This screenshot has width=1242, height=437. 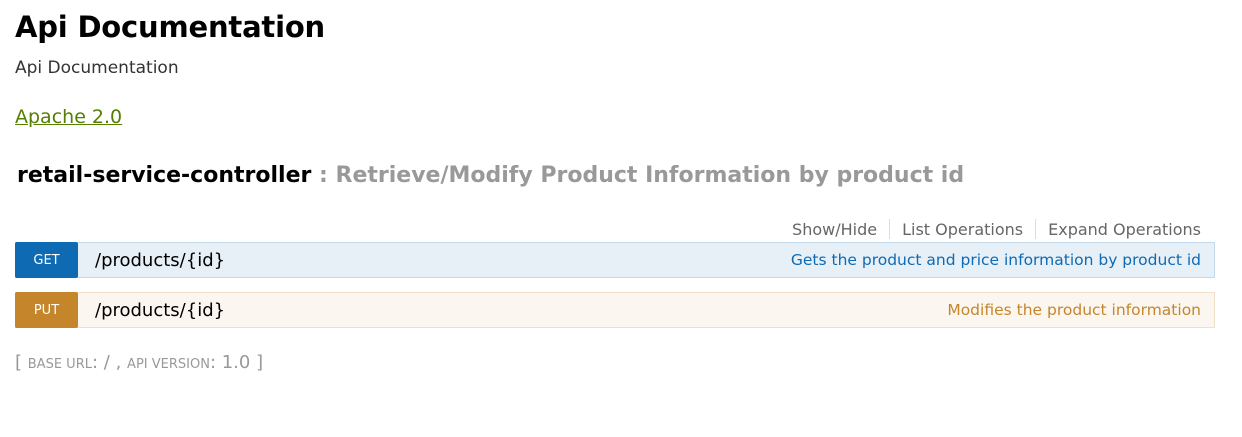 What do you see at coordinates (118, 362) in the screenshot?
I see `footer-comma: ,` at bounding box center [118, 362].